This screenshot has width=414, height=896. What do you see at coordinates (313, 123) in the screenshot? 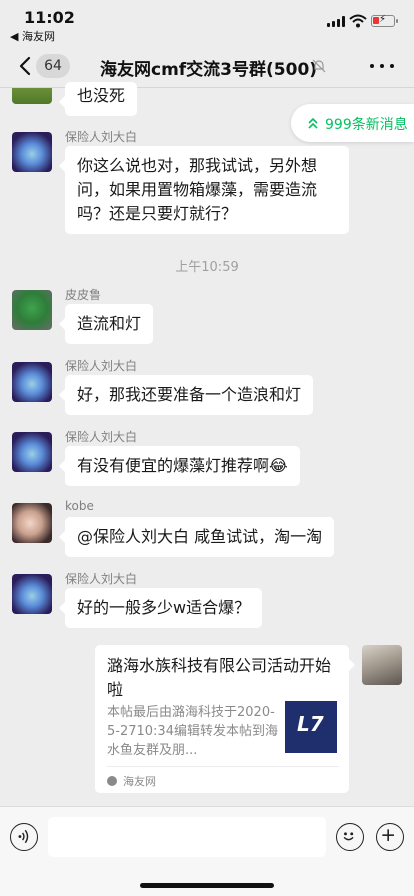
I see `double-up-arrow-icon` at bounding box center [313, 123].